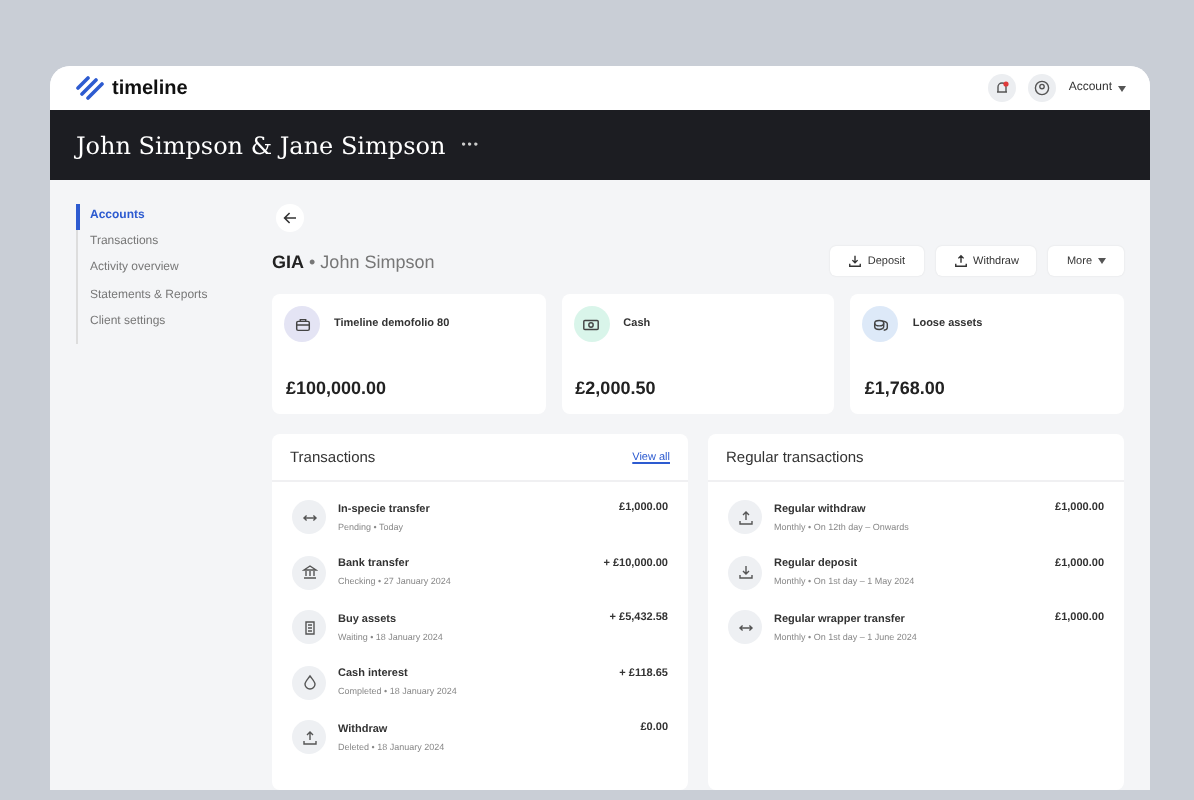 The image size is (1194, 800). What do you see at coordinates (904, 390) in the screenshot?
I see `account-balance: £1,768.00` at bounding box center [904, 390].